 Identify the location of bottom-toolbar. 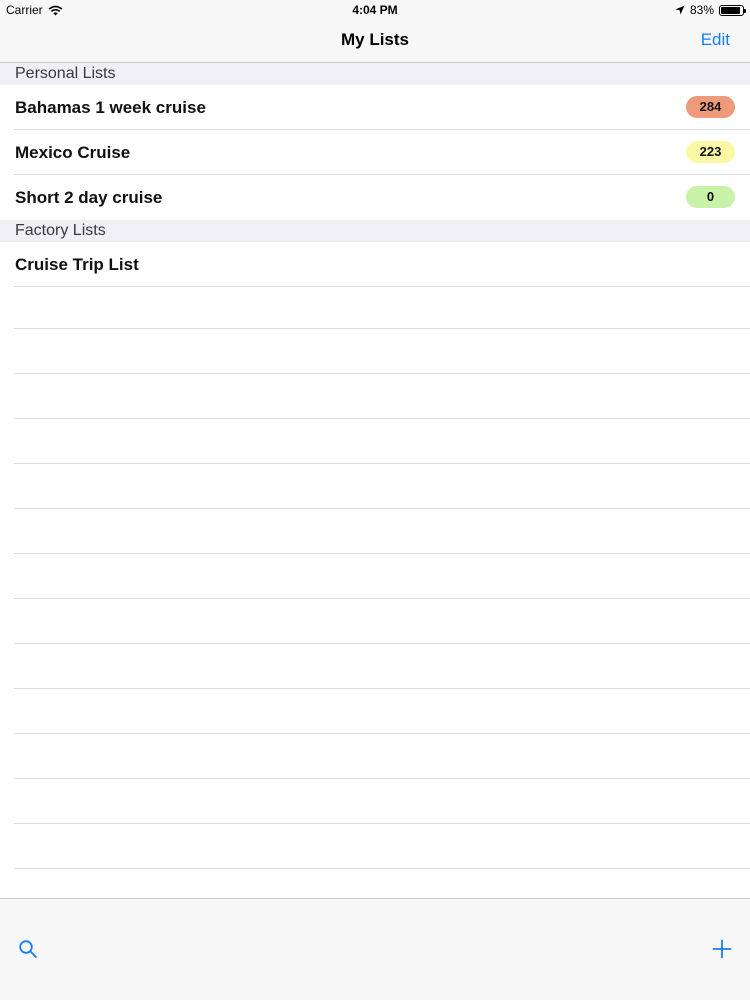
(375, 949).